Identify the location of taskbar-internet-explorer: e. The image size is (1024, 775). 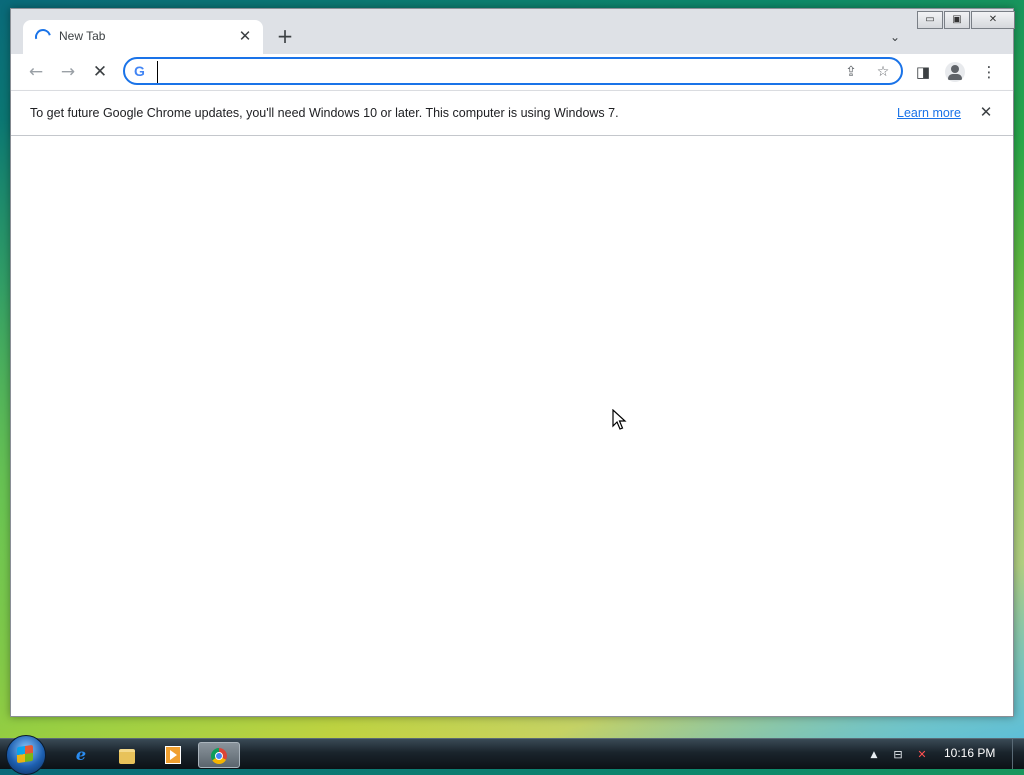
(81, 755).